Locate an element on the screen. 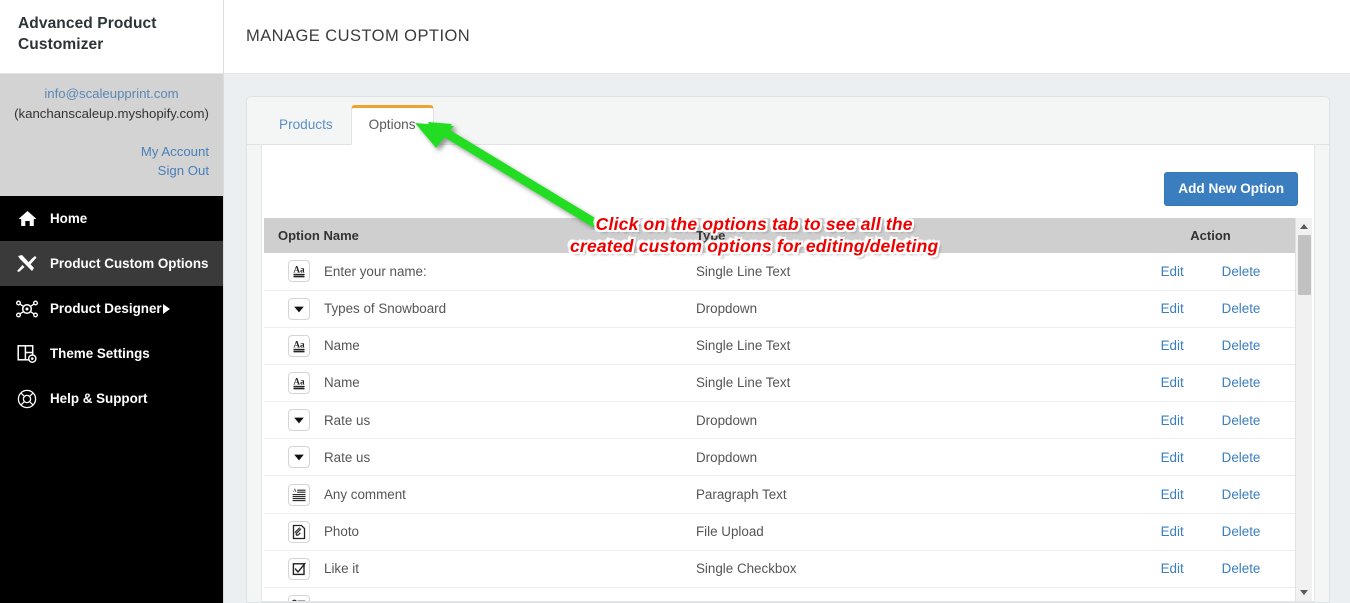  table-vertical-scrollbar is located at coordinates (1303, 409).